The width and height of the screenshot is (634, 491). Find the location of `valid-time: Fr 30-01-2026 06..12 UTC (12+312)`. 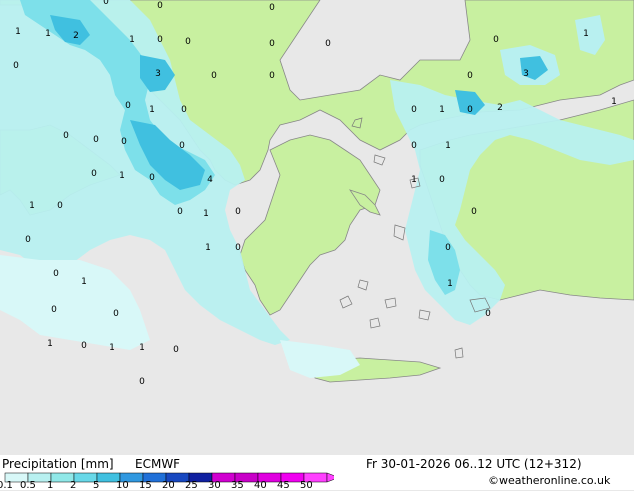

valid-time: Fr 30-01-2026 06..12 UTC (12+312) is located at coordinates (474, 464).